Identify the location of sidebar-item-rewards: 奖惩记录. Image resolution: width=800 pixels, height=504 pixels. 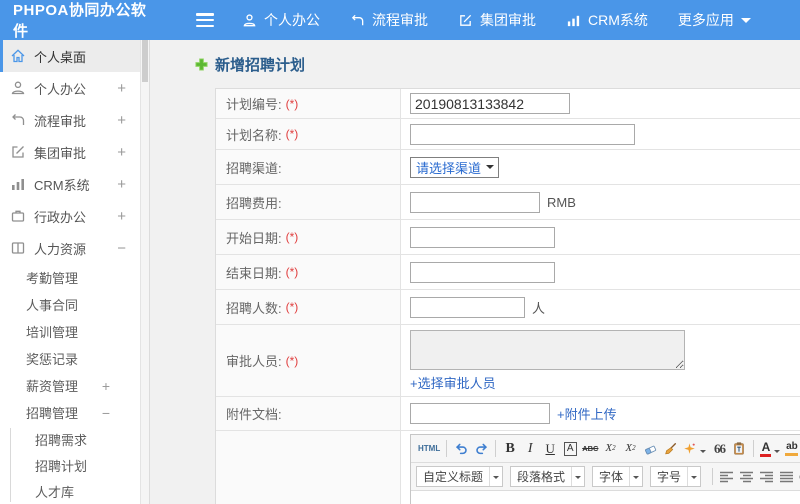
(70, 358).